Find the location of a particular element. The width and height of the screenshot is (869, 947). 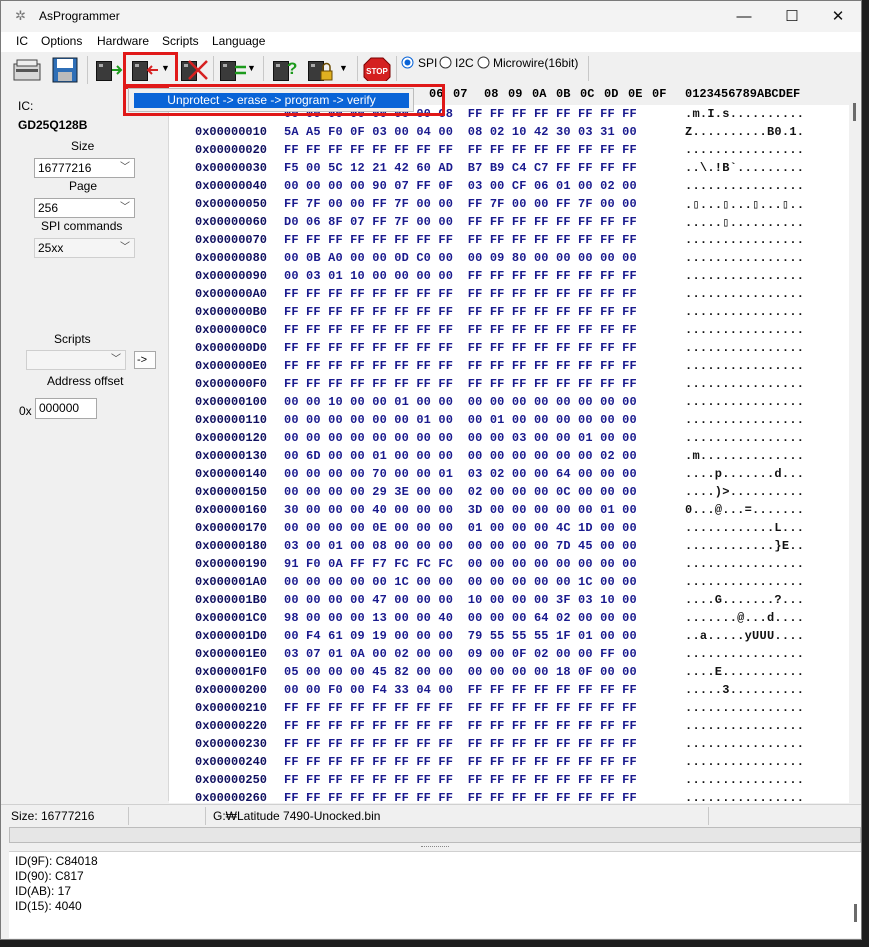

hex-row-ascii: ............}E.. is located at coordinates (744, 546).